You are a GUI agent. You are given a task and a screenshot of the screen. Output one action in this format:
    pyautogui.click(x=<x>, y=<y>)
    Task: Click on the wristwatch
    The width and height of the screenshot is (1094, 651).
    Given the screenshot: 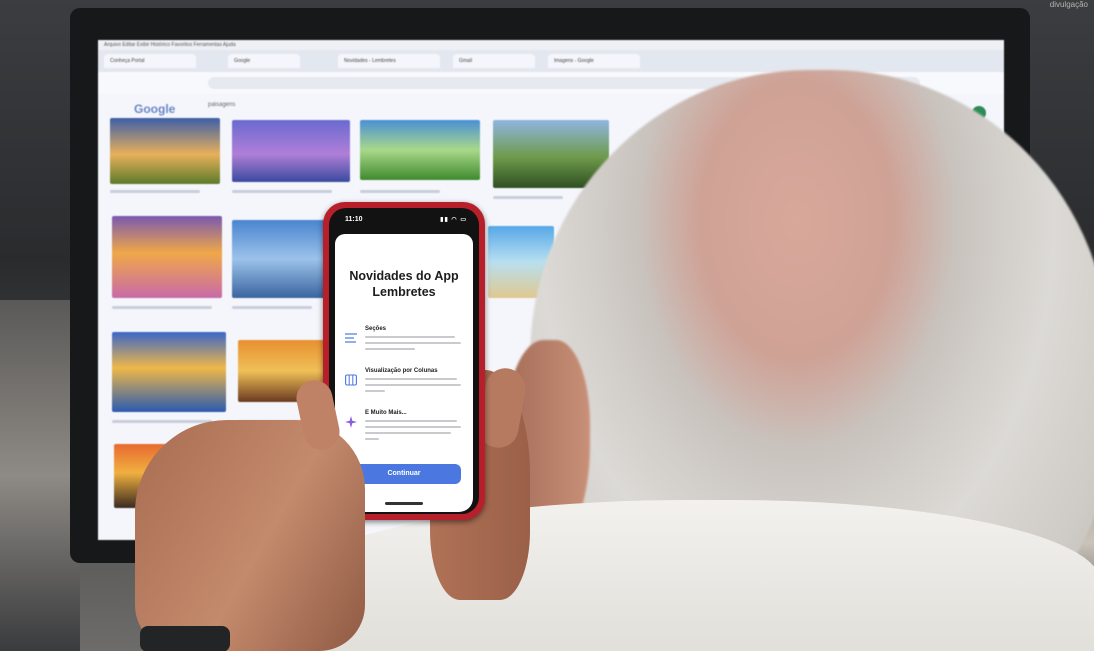 What is the action you would take?
    pyautogui.click(x=185, y=638)
    